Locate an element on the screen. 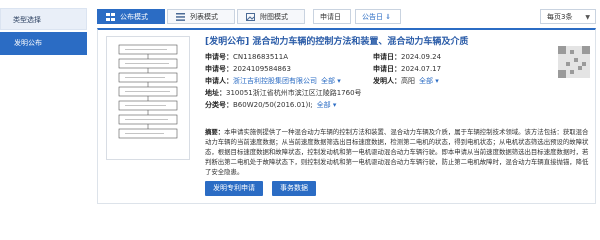  publication-number-value: 2024109584863 is located at coordinates (262, 69).